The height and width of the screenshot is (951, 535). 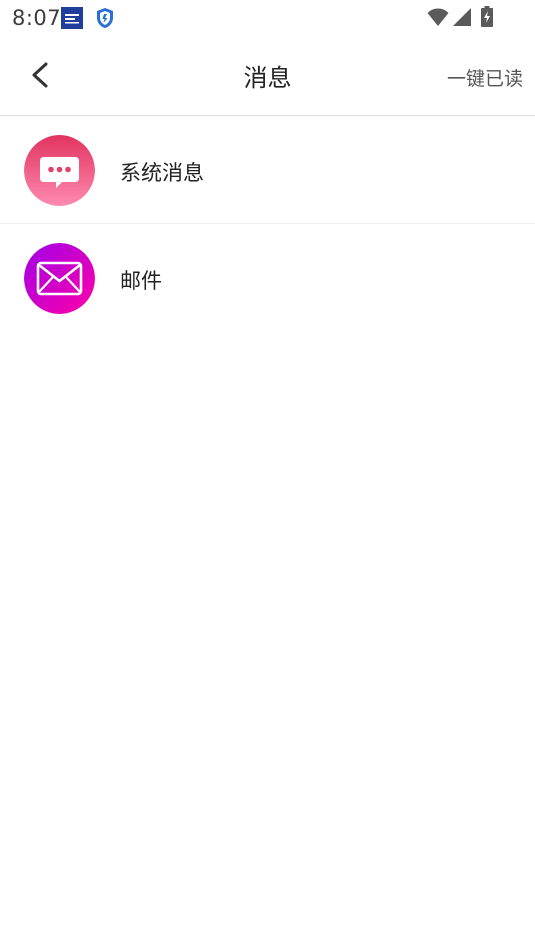 What do you see at coordinates (462, 17) in the screenshot?
I see `cell-signal-icon` at bounding box center [462, 17].